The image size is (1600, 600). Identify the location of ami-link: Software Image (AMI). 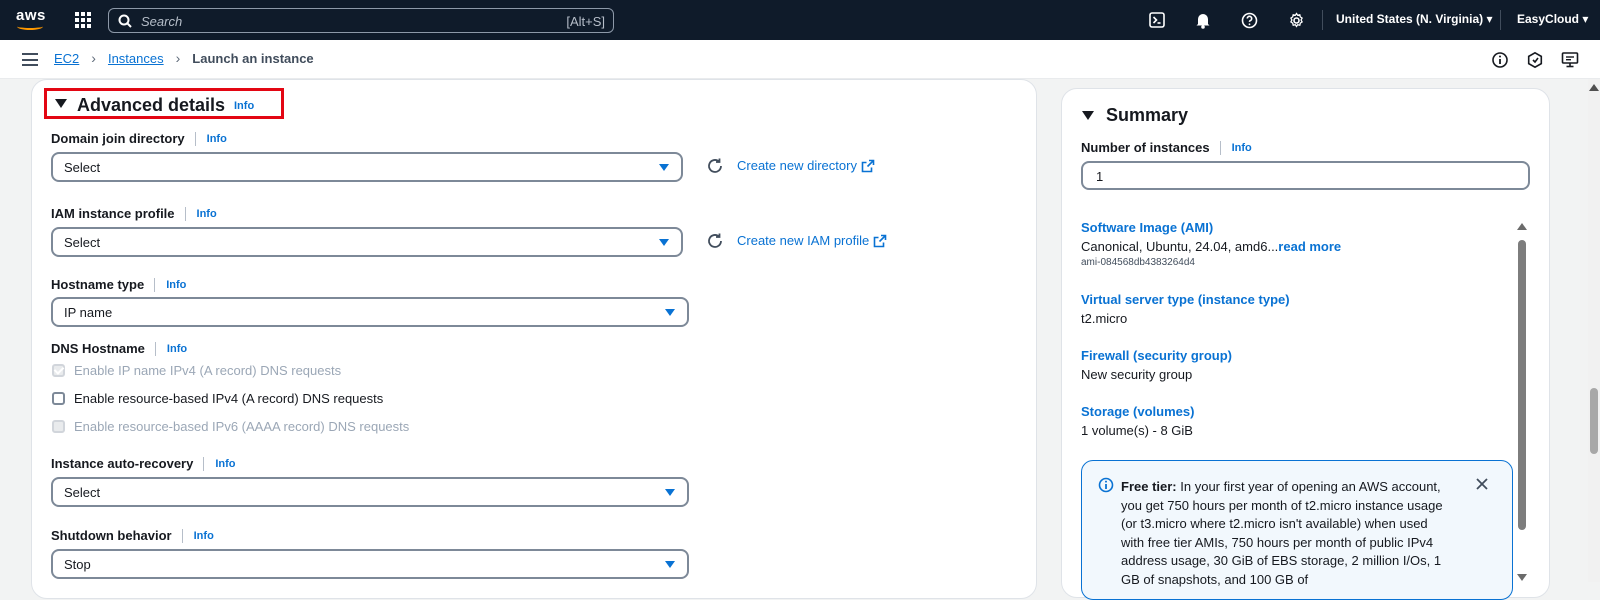
(1147, 227).